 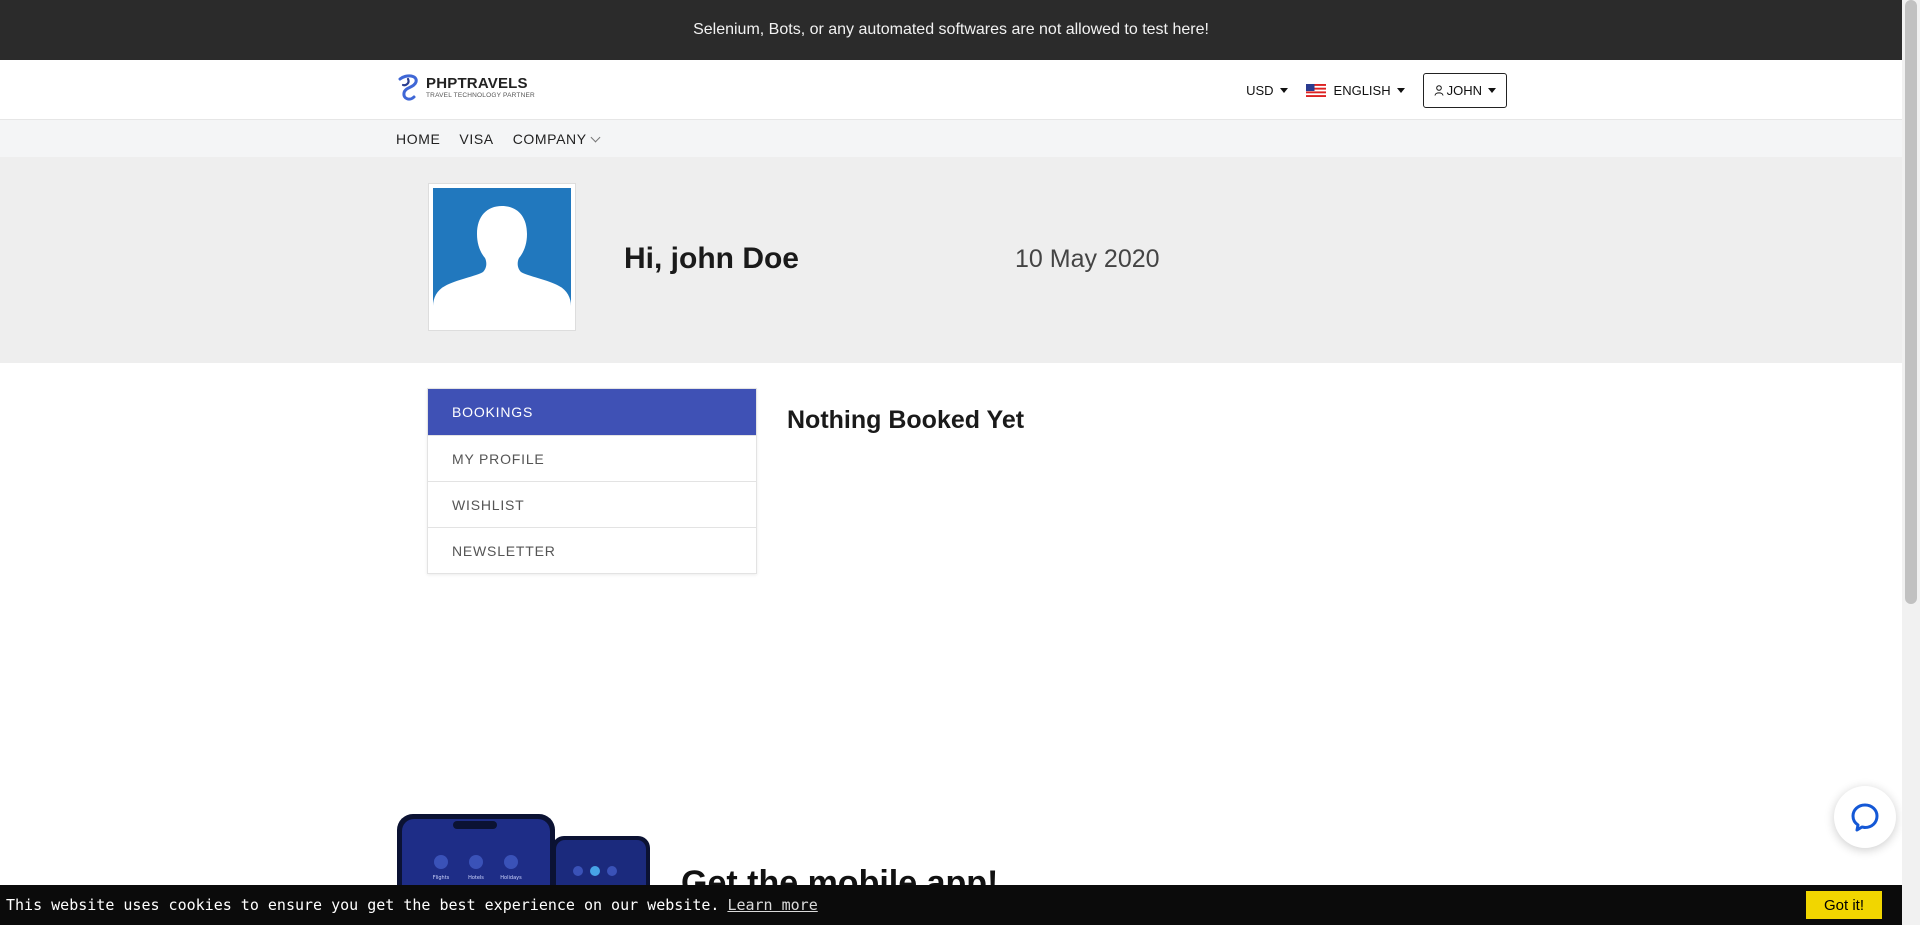 I want to click on account-menu: BOOKINGS MY PROFILE WISHLIST NEWSLETTER, so click(x=592, y=481).